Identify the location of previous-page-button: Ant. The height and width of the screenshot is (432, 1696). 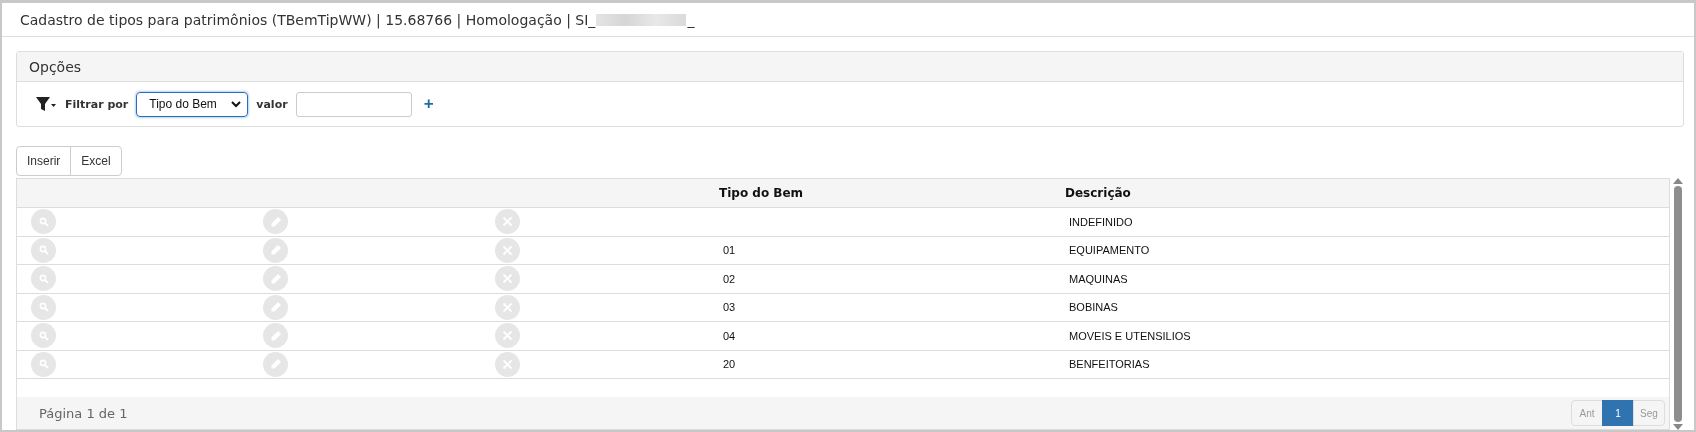
(1587, 413).